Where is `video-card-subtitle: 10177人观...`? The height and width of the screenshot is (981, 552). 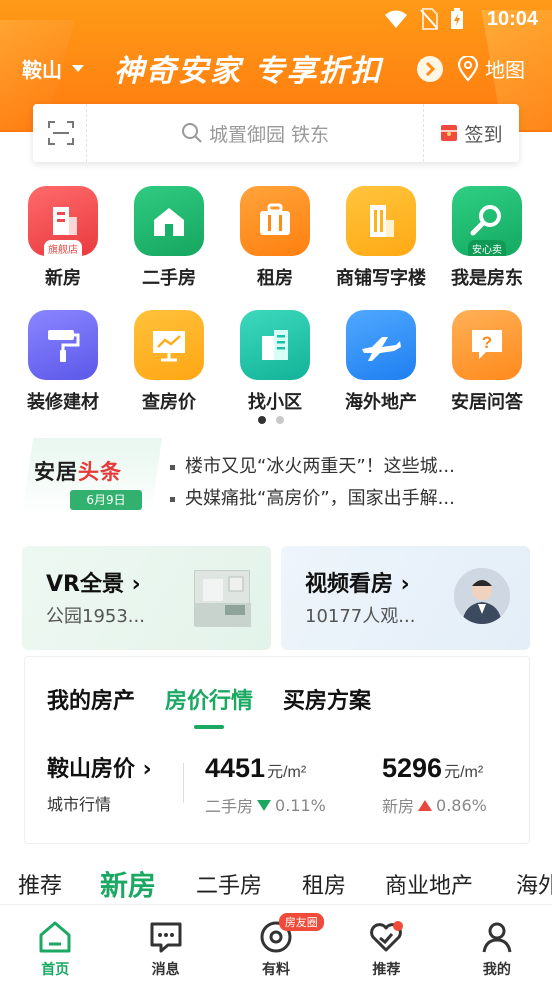 video-card-subtitle: 10177人观... is located at coordinates (360, 616).